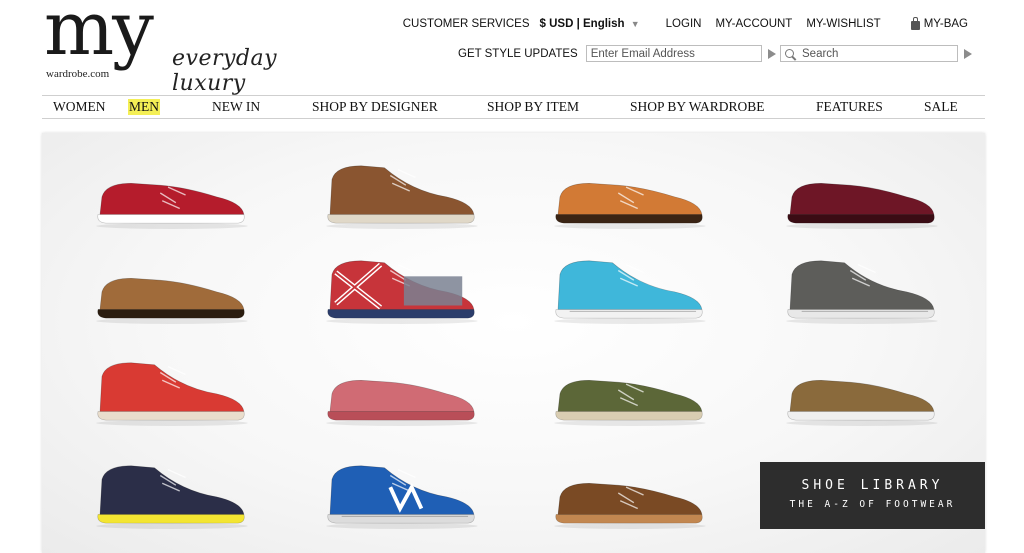  Describe the element at coordinates (375, 107) in the screenshot. I see `nav-item-shop-by-designer: SHOP BY DESIGNER` at that location.